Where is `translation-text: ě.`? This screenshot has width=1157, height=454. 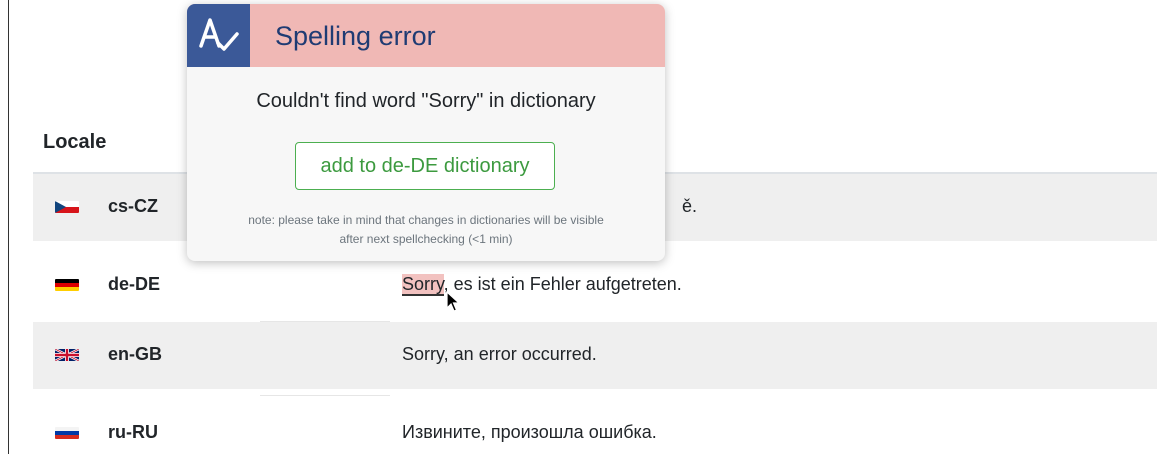 translation-text: ě. is located at coordinates (689, 206).